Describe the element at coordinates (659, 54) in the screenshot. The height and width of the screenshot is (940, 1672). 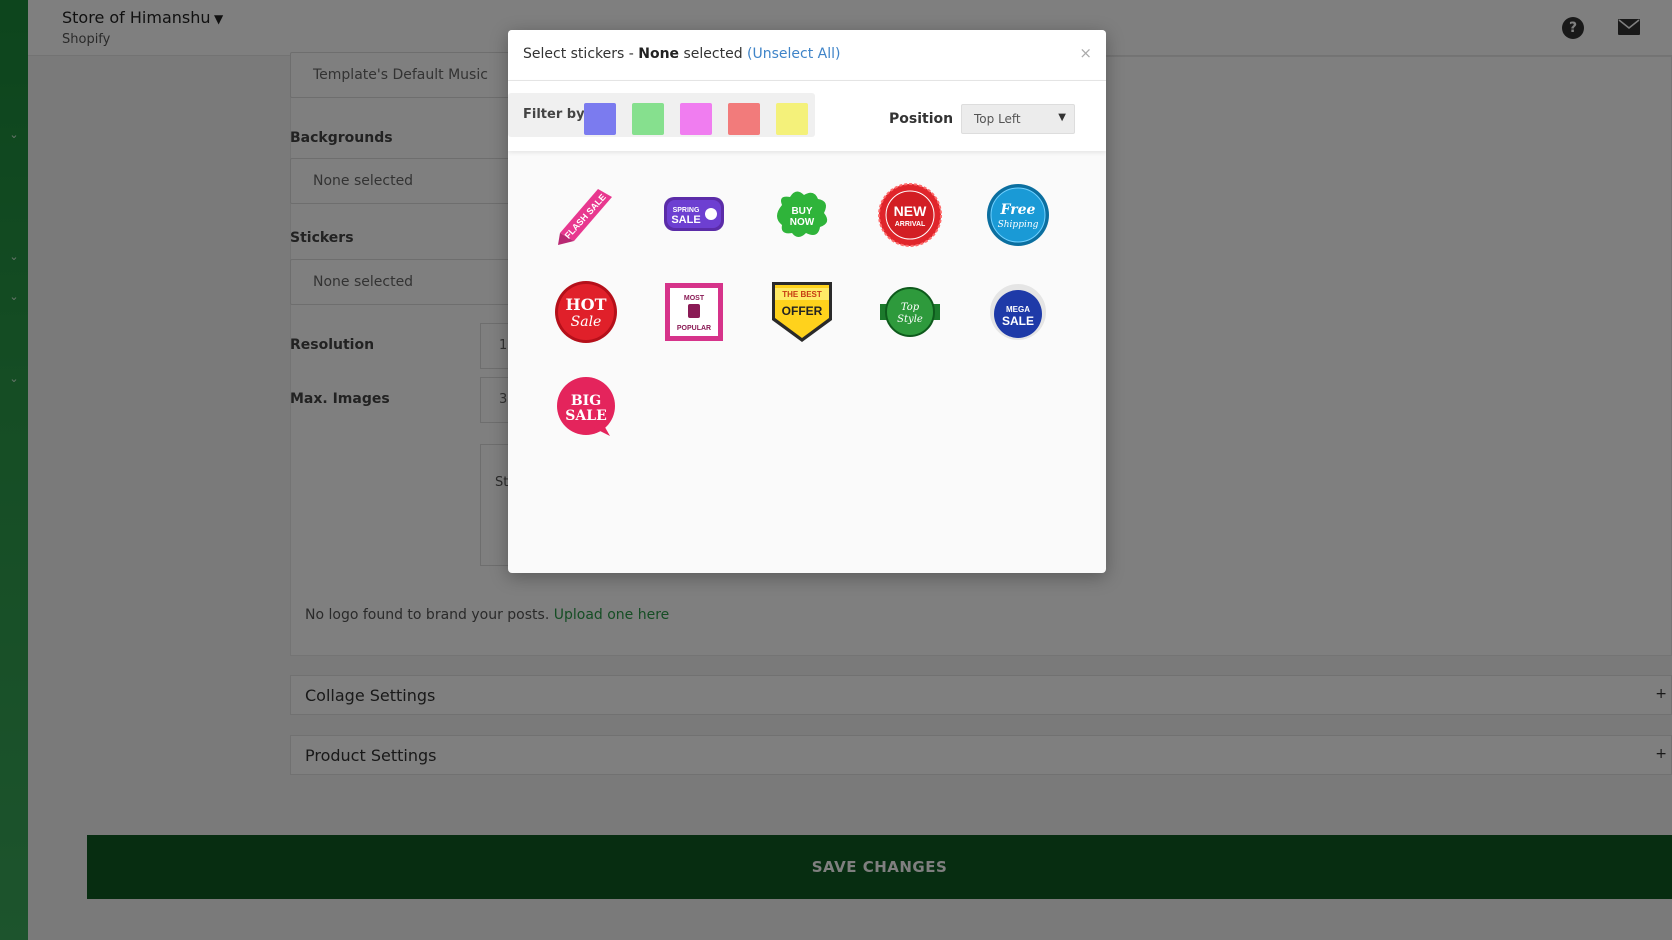
I see `selected-count: None` at that location.